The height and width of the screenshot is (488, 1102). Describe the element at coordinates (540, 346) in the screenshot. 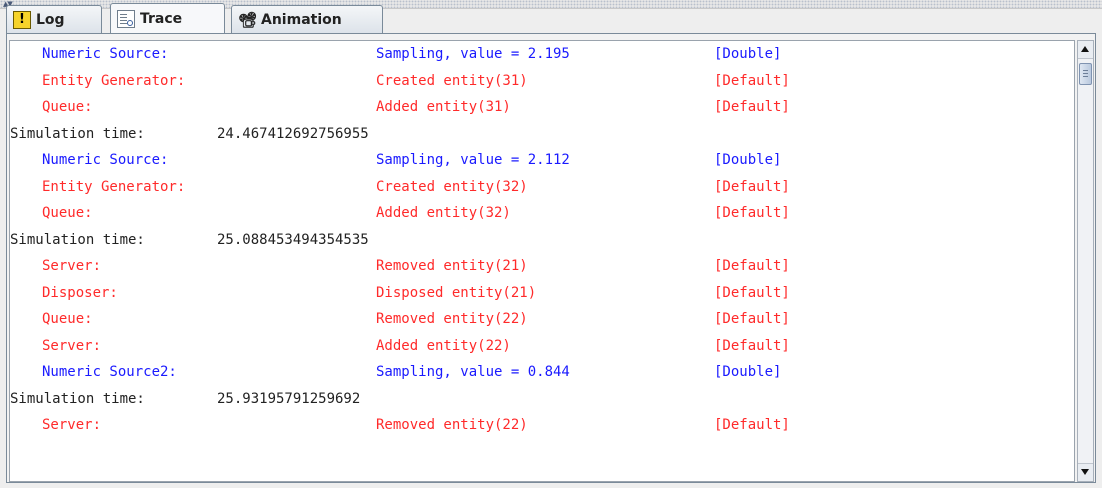

I see `trace-row: Server: Added entity(22) [Default]` at that location.